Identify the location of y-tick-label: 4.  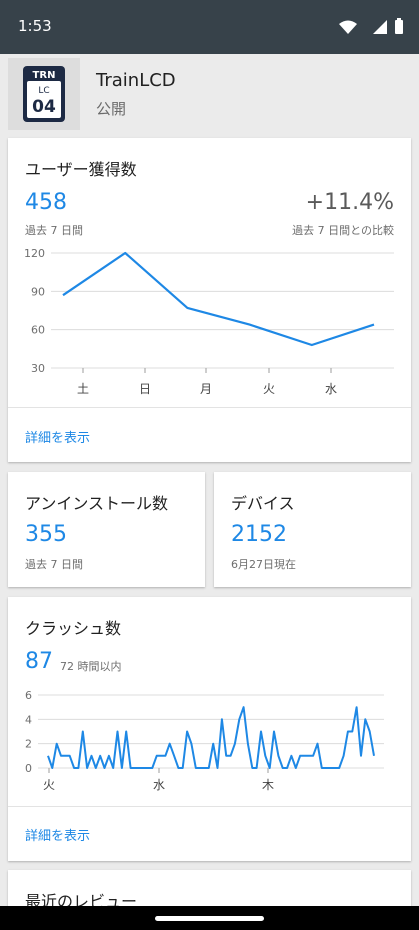
(28, 719).